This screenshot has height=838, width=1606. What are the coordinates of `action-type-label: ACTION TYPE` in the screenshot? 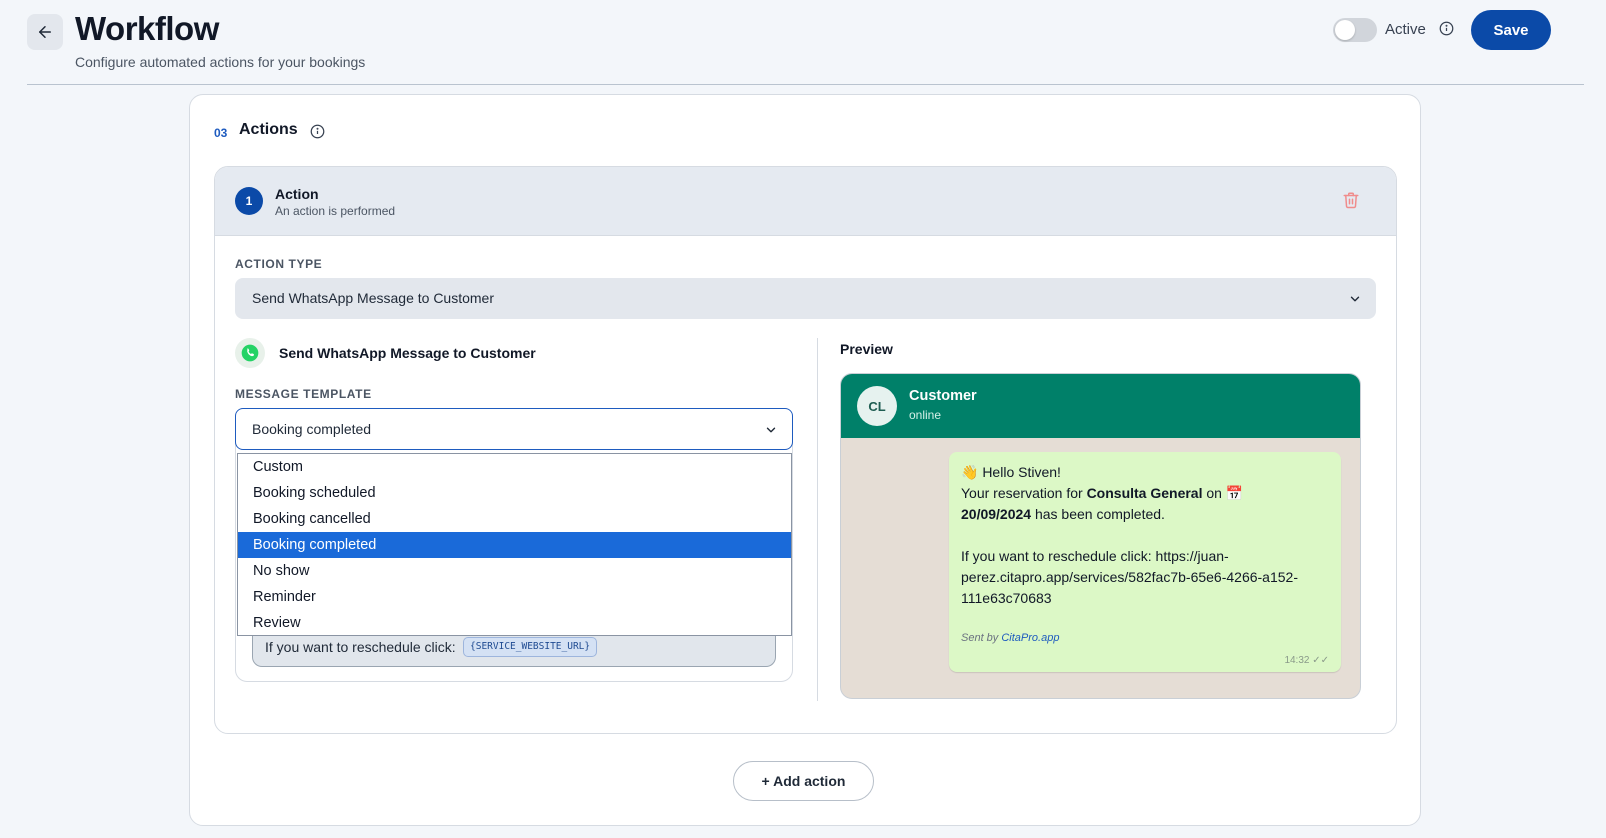 It's located at (279, 264).